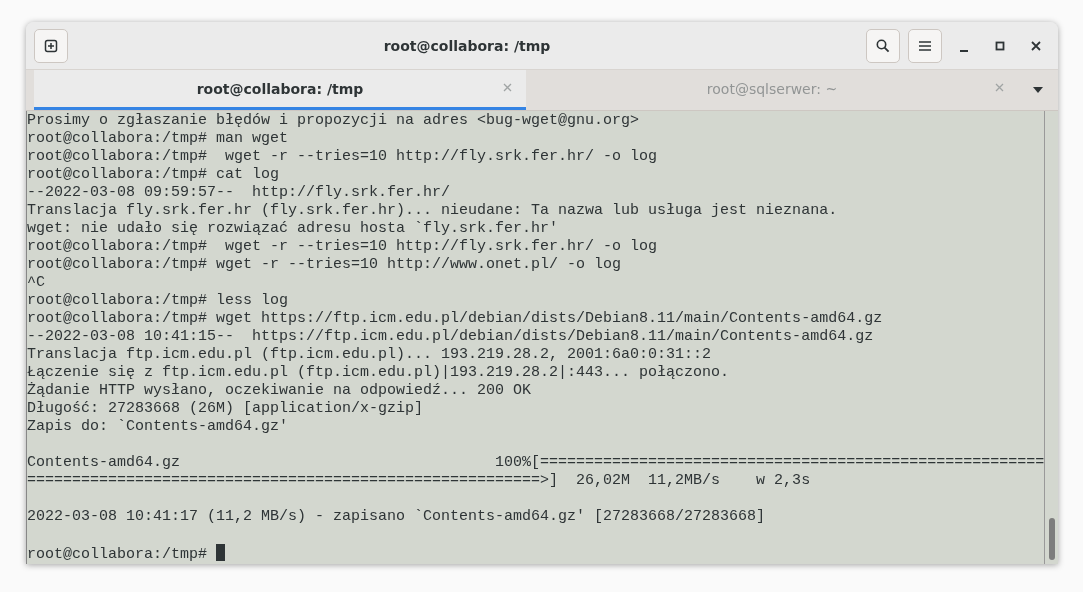 This screenshot has height=592, width=1083. I want to click on scrollbar-thumb, so click(1051, 539).